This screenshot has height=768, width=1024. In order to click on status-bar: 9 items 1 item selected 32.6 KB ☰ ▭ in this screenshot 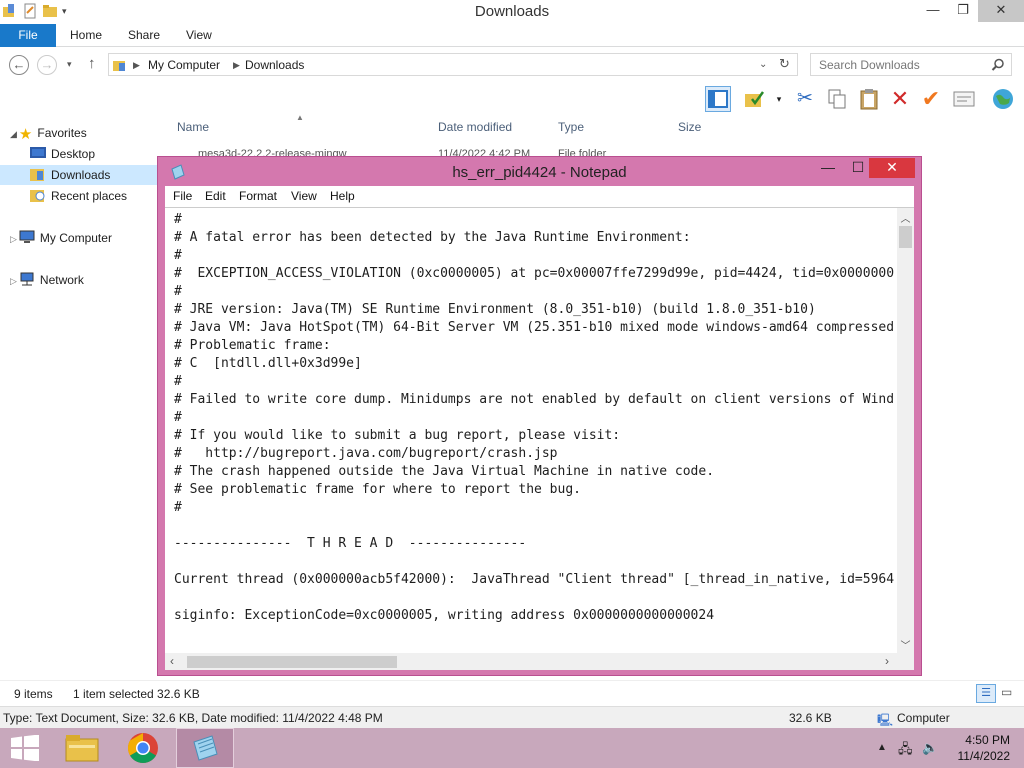, I will do `click(512, 693)`.